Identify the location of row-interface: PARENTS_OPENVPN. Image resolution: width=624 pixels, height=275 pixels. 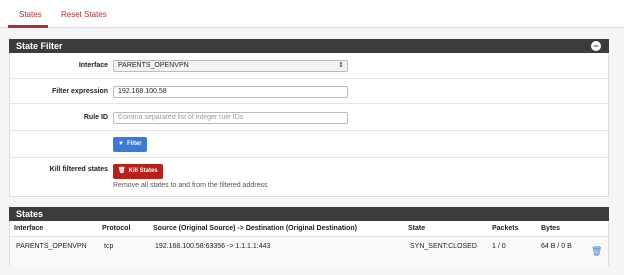
(51, 246).